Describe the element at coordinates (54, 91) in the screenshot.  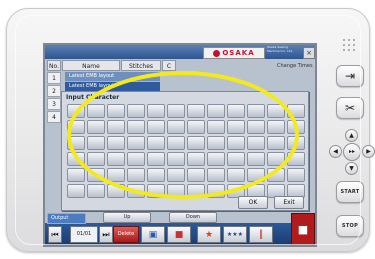
I see `row-number: 2` at that location.